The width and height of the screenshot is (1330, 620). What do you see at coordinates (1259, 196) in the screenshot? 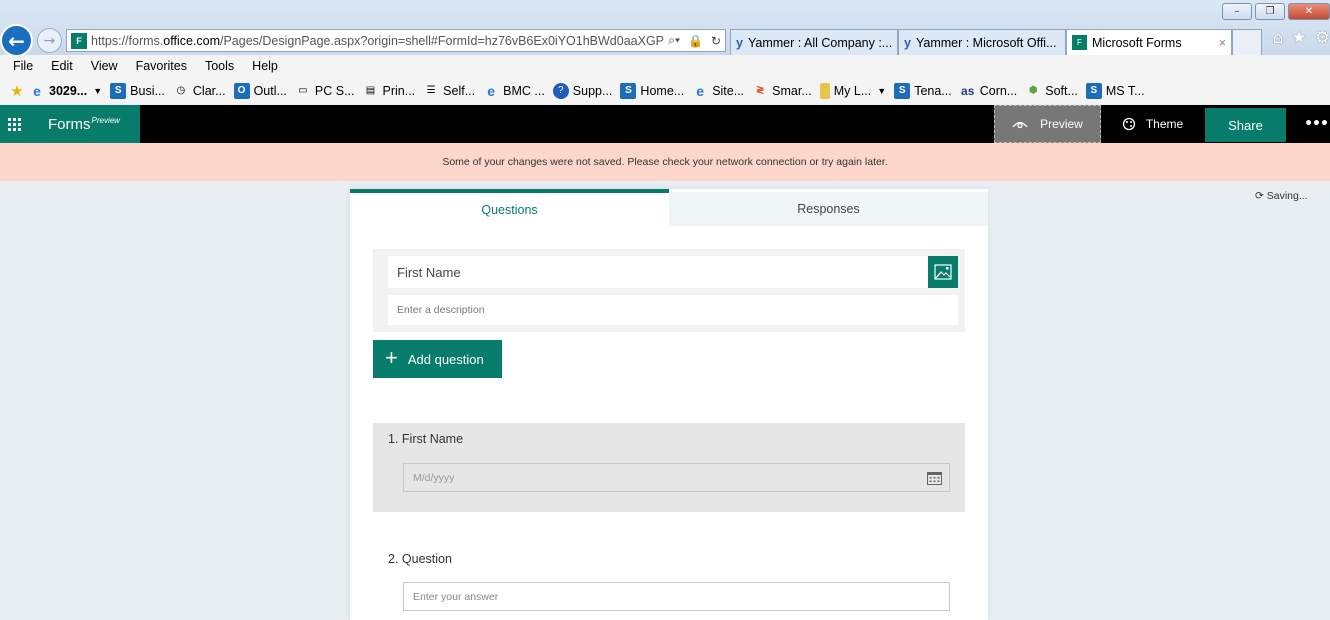
I see `refresh-icon: ⟳` at bounding box center [1259, 196].